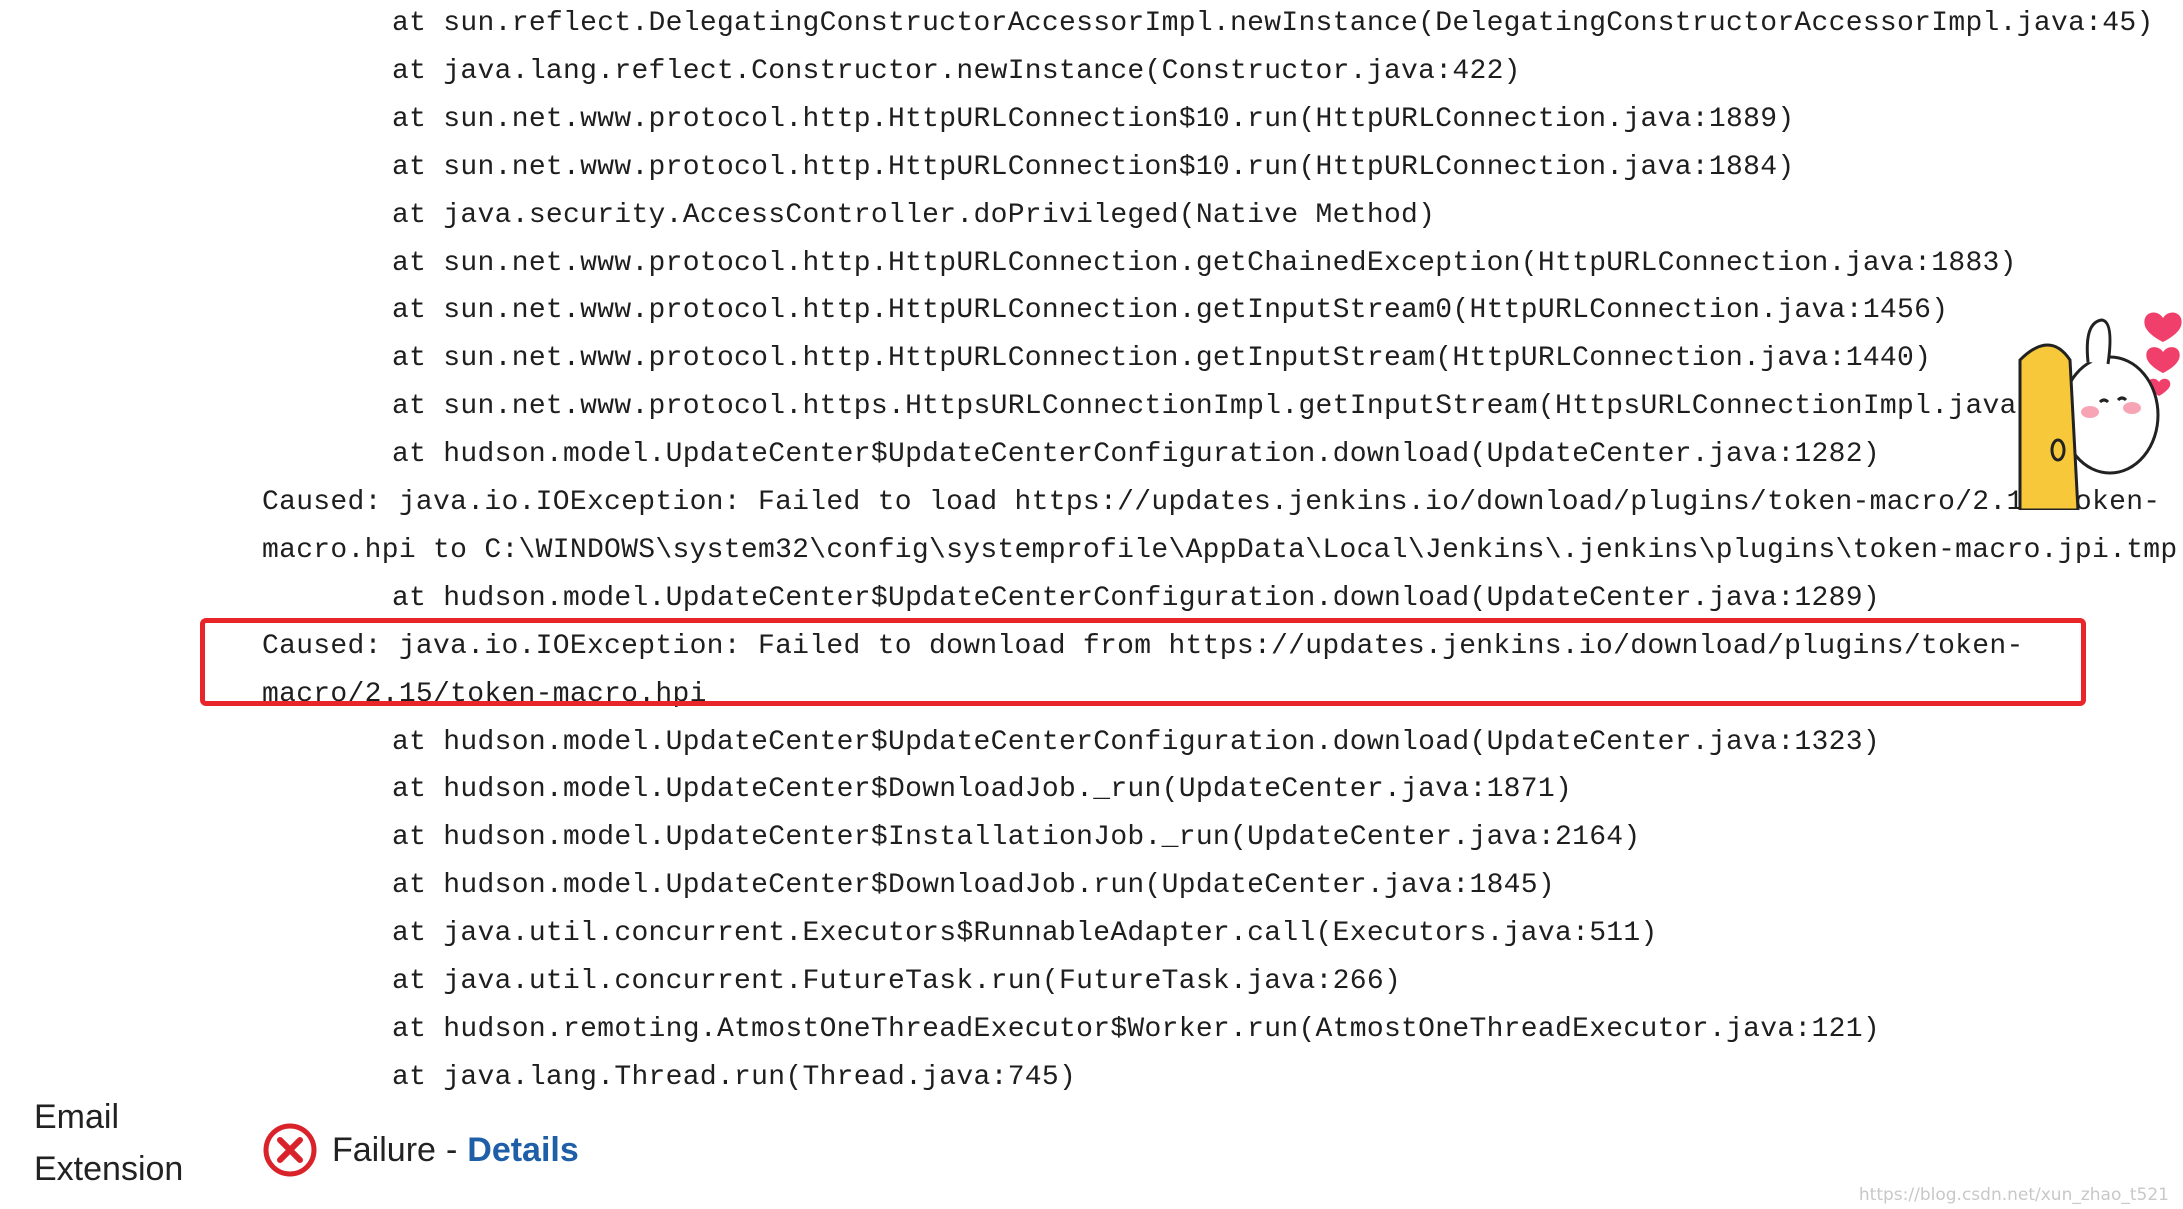  Describe the element at coordinates (2100, 411) in the screenshot. I see `bunny-sticker-image` at that location.